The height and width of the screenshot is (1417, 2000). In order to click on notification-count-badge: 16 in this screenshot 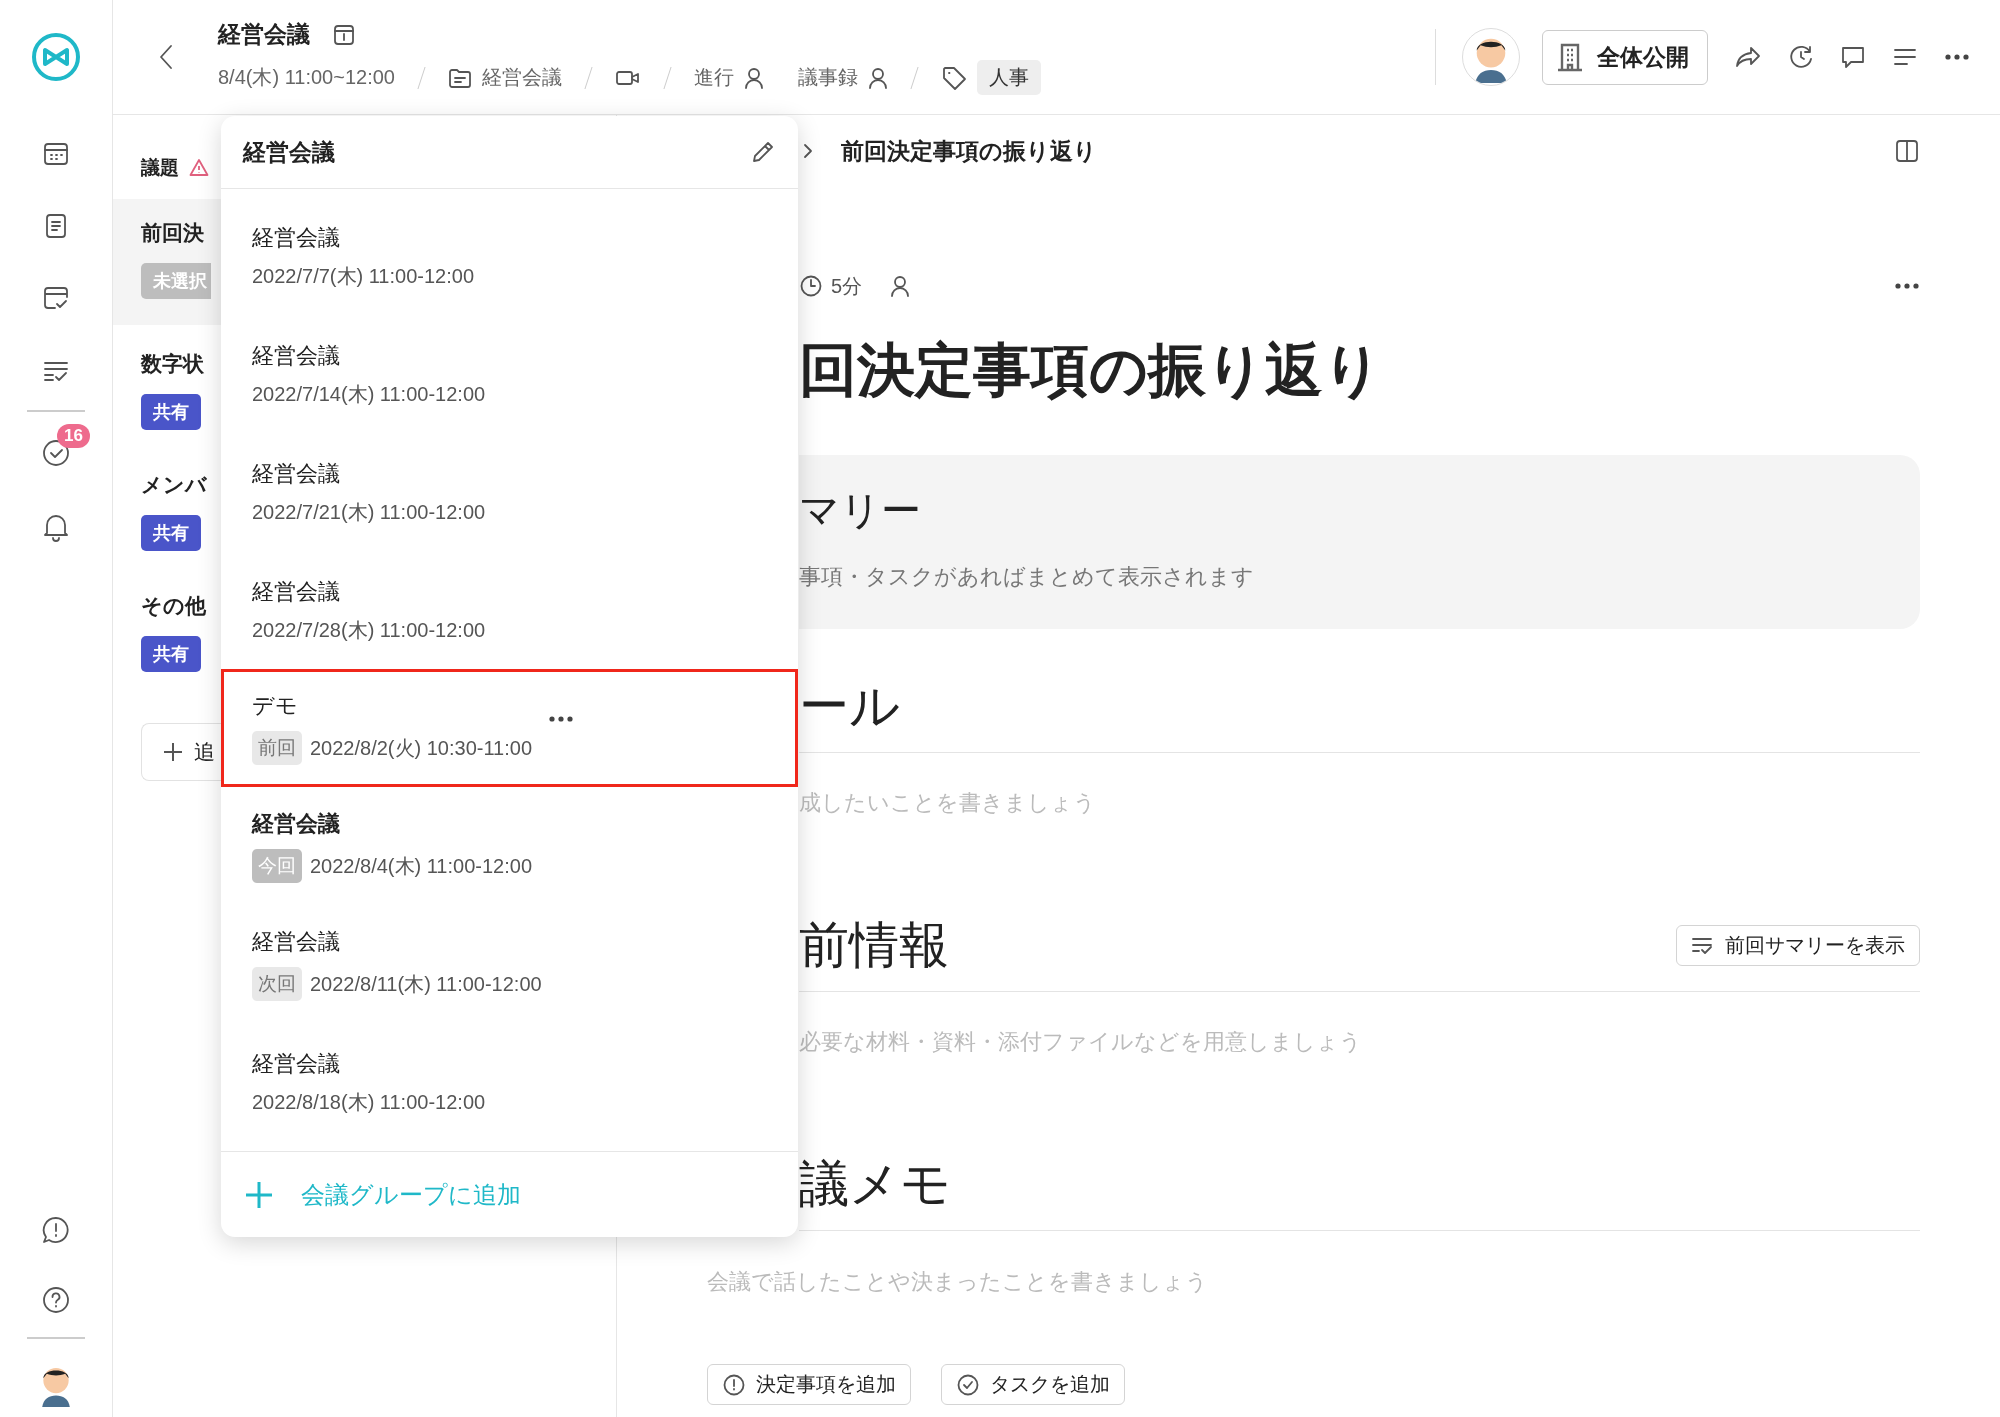, I will do `click(73, 436)`.